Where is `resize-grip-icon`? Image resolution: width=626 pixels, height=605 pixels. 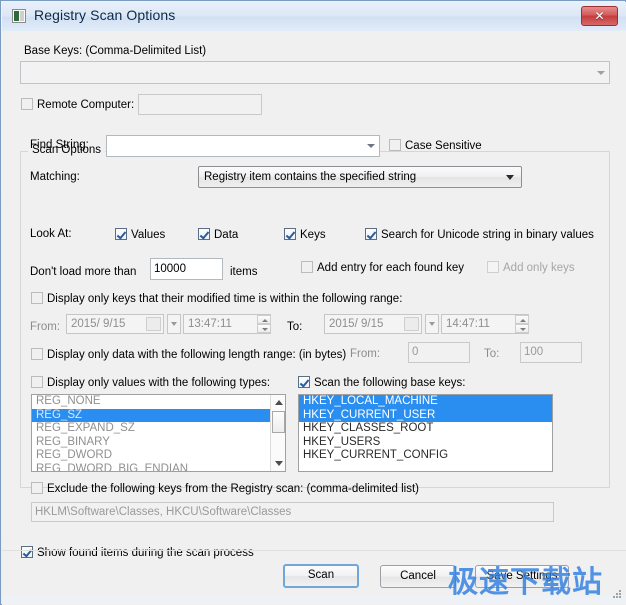 resize-grip-icon is located at coordinates (616, 595).